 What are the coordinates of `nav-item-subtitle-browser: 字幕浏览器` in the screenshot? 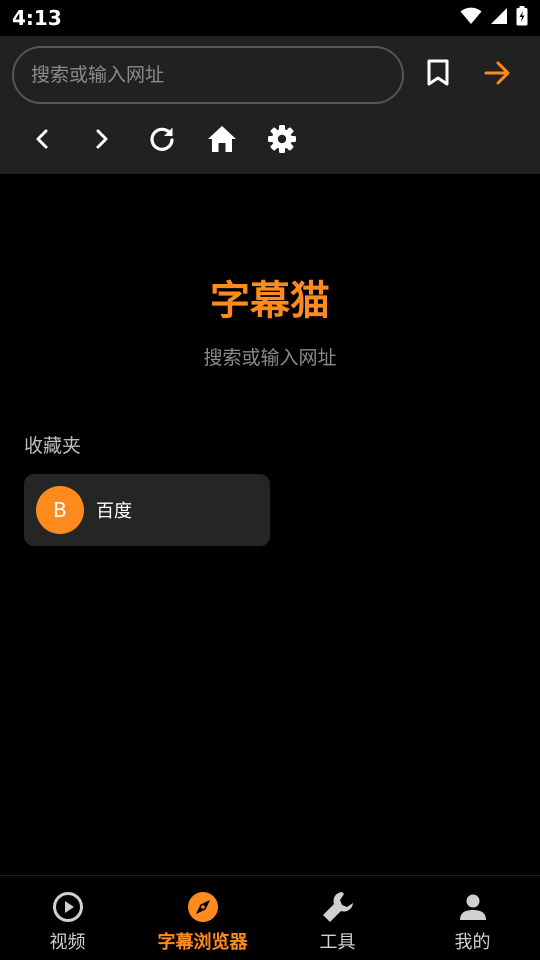 It's located at (202, 918).